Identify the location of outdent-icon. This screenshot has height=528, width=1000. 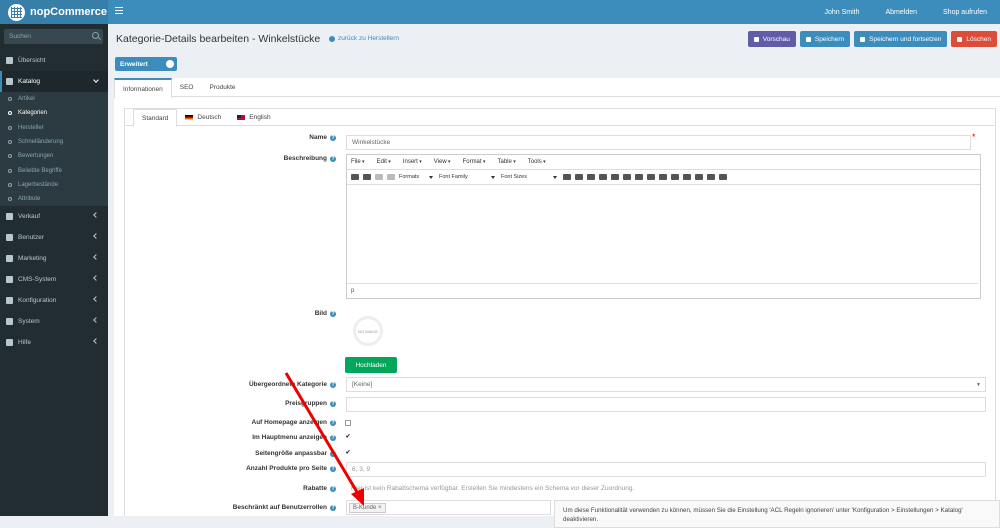
(687, 177).